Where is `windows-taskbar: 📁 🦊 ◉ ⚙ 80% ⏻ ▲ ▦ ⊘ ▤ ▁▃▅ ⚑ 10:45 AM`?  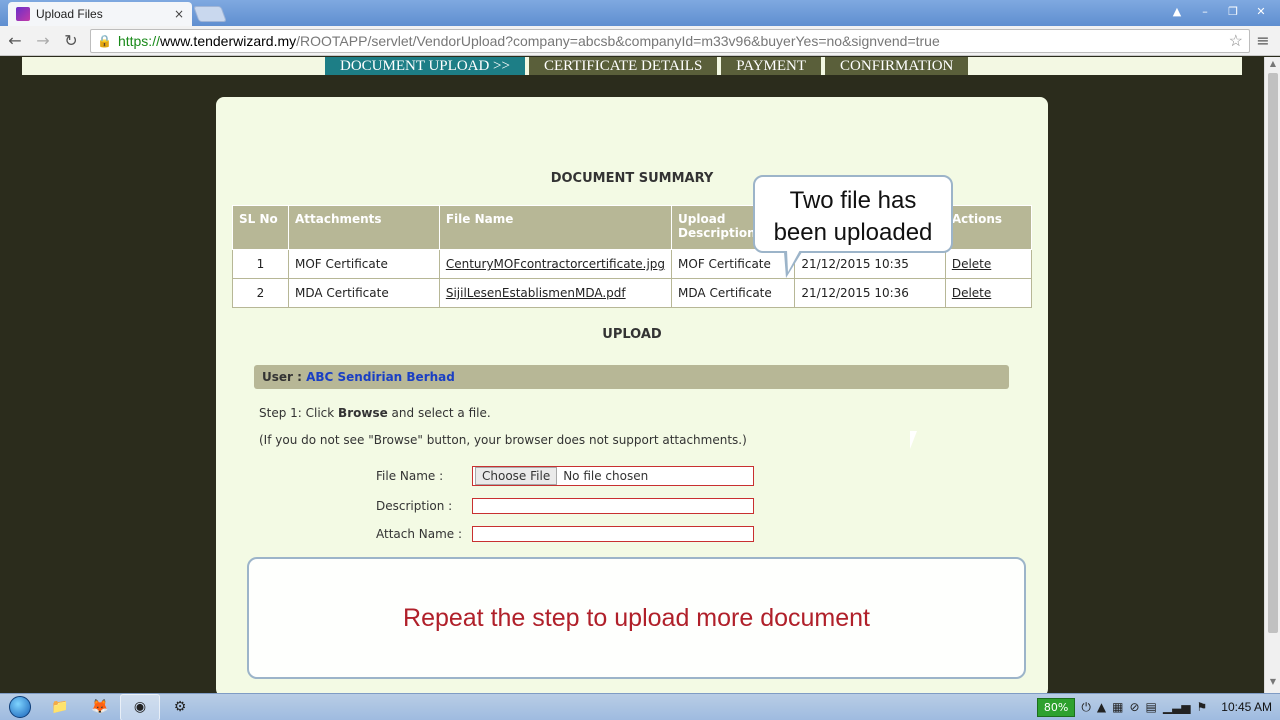 windows-taskbar: 📁 🦊 ◉ ⚙ 80% ⏻ ▲ ▦ ⊘ ▤ ▁▃▅ ⚑ 10:45 AM is located at coordinates (640, 706).